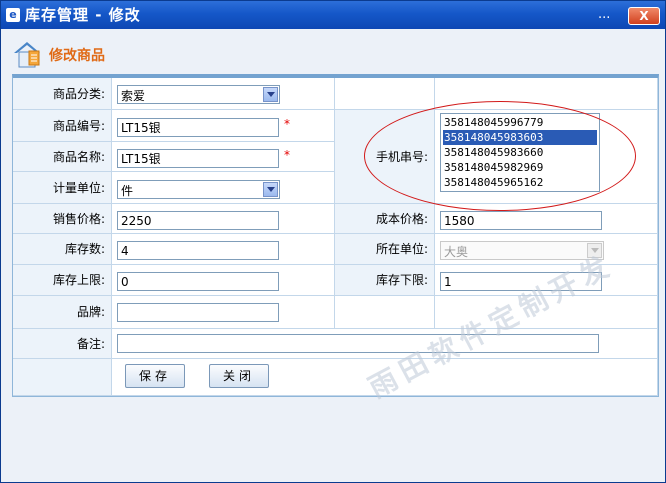 This screenshot has height=483, width=666. I want to click on code-required-mark: *, so click(287, 124).